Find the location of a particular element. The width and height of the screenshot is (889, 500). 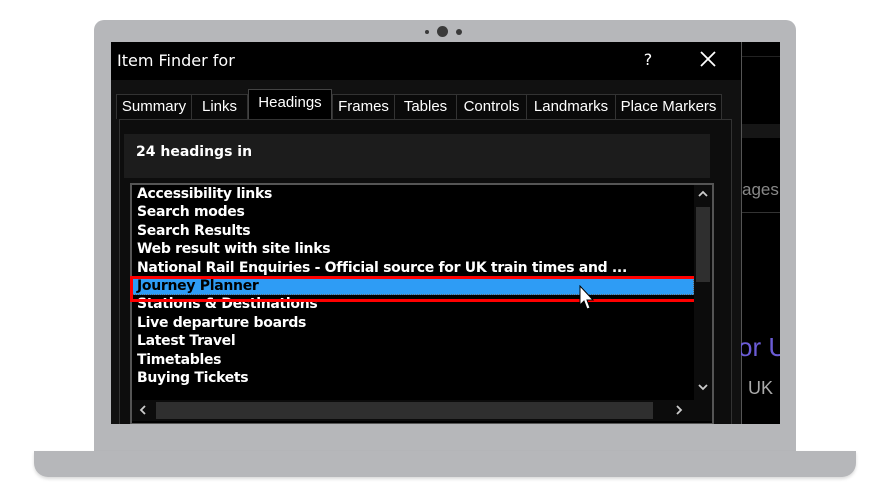

background-text-uk: UK is located at coordinates (761, 388).